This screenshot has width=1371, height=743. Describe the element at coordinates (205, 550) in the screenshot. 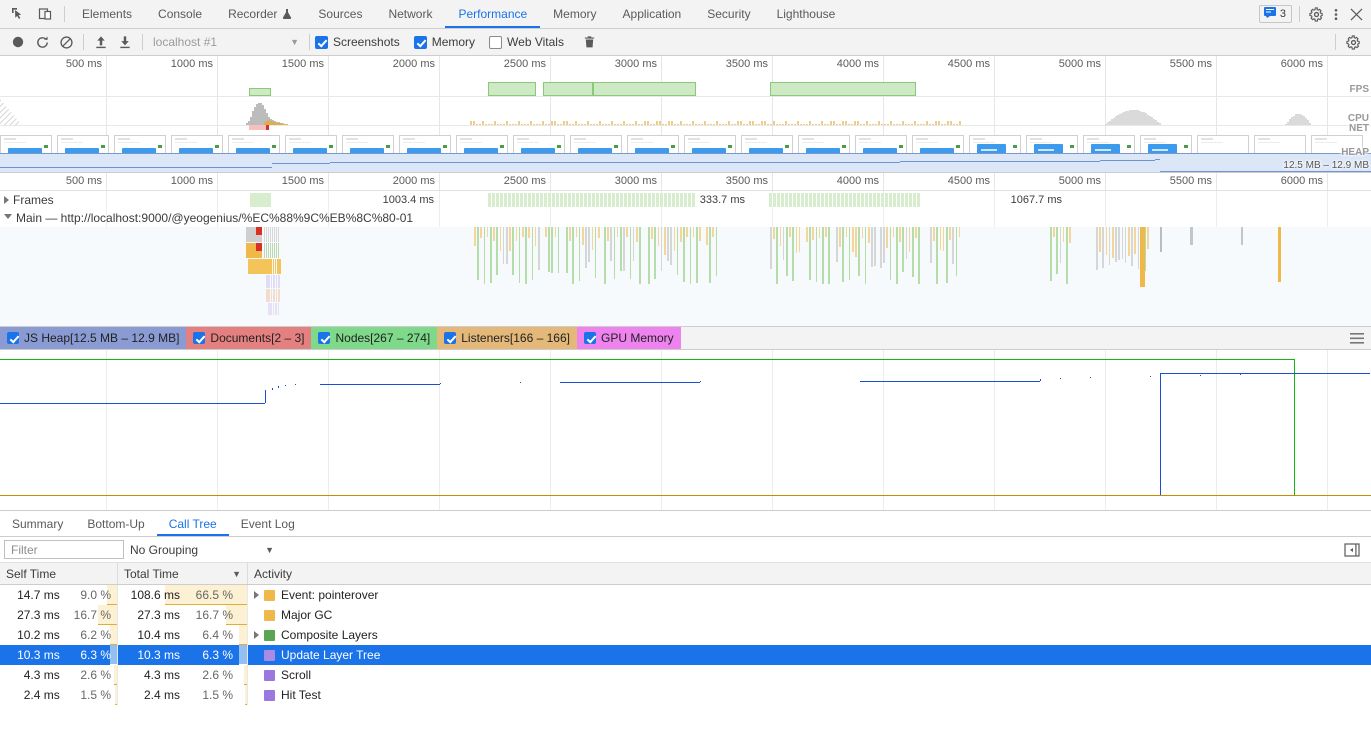

I see `grouping-select: No Grouping ▼` at that location.